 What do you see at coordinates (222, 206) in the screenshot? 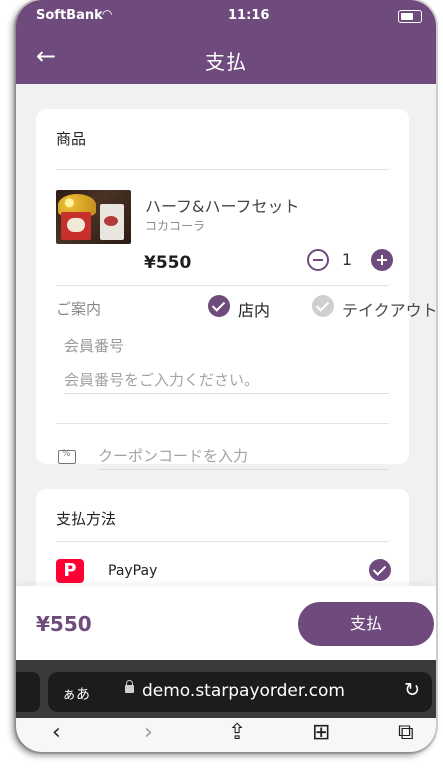
I see `product-name: ハーフ&ハーフセット` at bounding box center [222, 206].